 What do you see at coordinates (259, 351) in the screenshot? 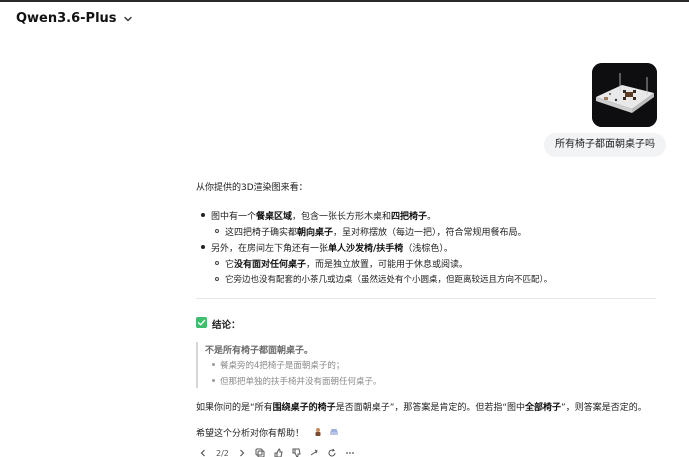
I see `quote-main: 不是所有椅子都面朝桌子。` at bounding box center [259, 351].